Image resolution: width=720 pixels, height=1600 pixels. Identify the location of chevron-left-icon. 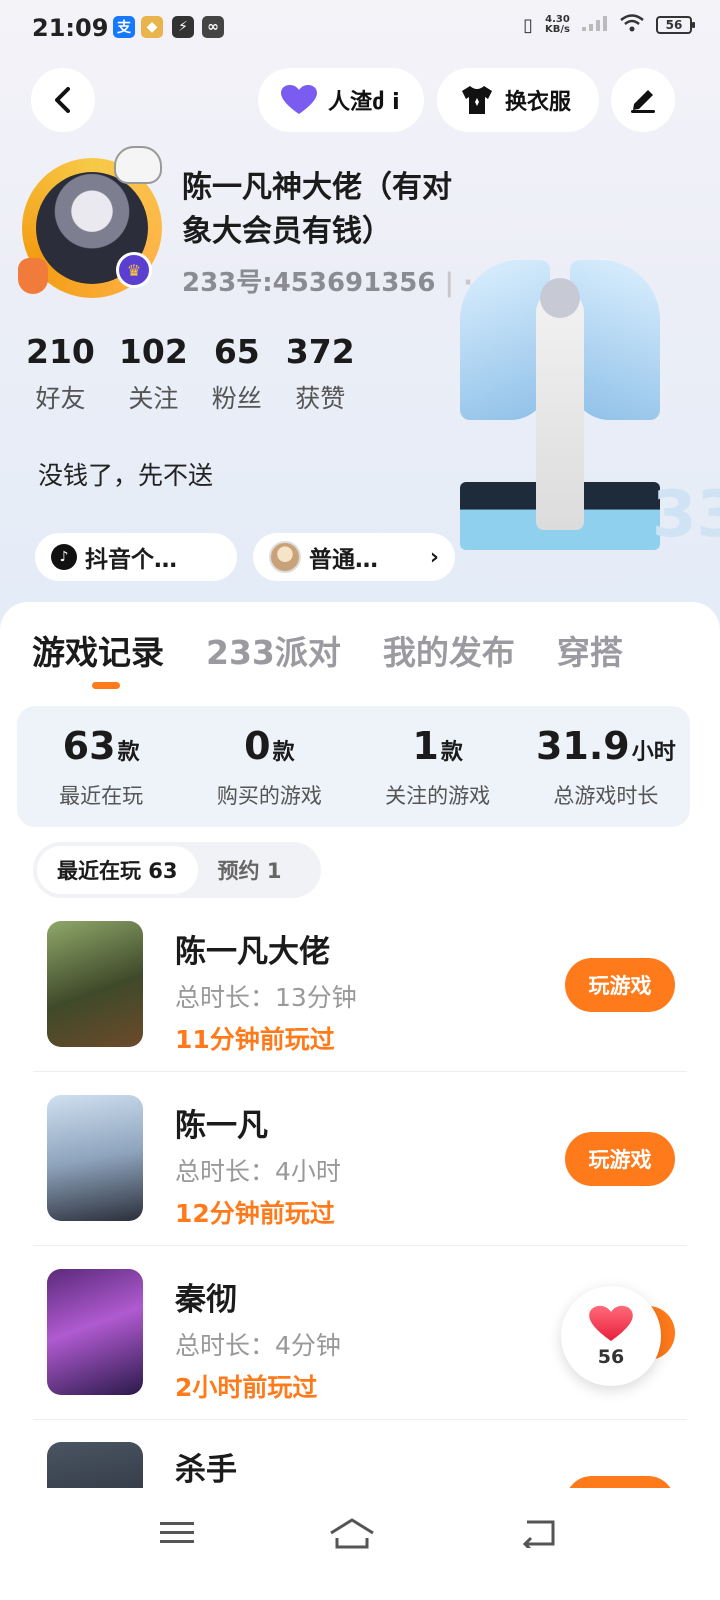
(62, 100).